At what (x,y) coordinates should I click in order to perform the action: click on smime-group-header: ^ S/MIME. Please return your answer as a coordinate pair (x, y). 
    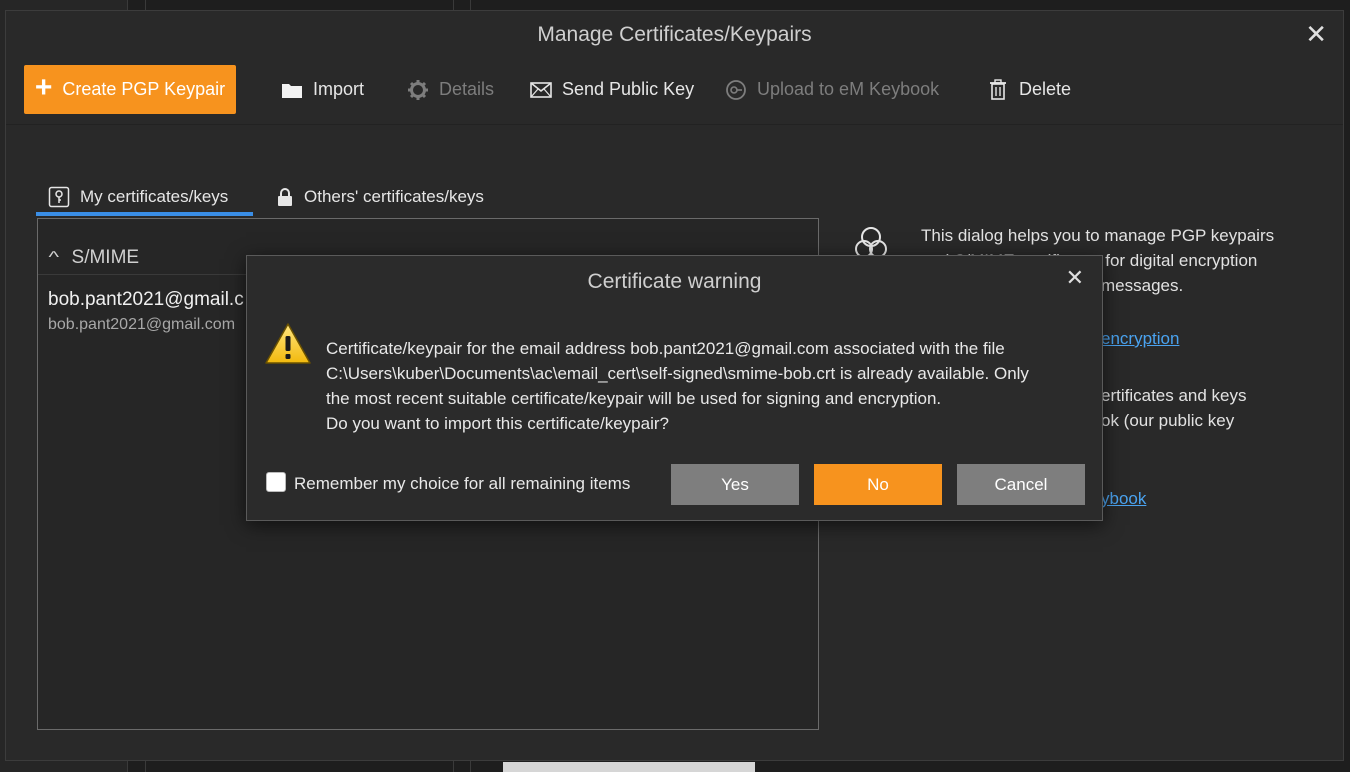
    Looking at the image, I should click on (94, 258).